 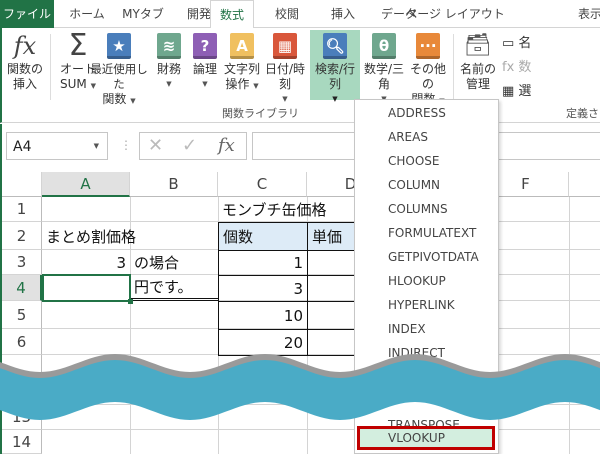 What do you see at coordinates (287, 14) in the screenshot?
I see `tab-review: 校閲` at bounding box center [287, 14].